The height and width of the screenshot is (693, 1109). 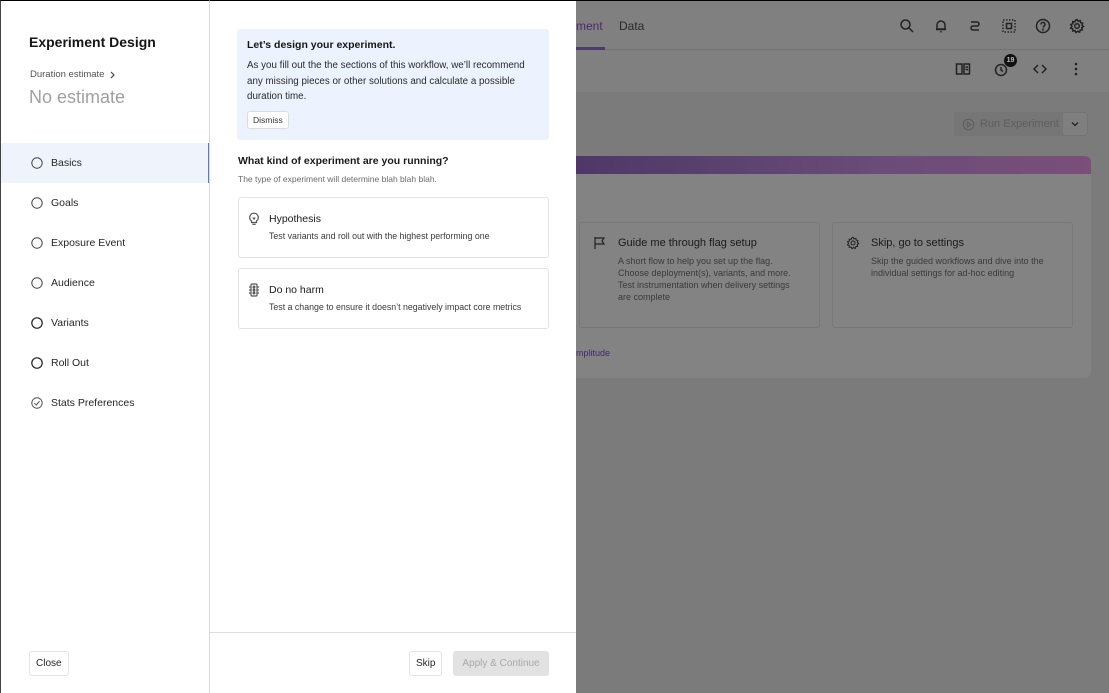 I want to click on history-count-badge: 19, so click(x=1010, y=60).